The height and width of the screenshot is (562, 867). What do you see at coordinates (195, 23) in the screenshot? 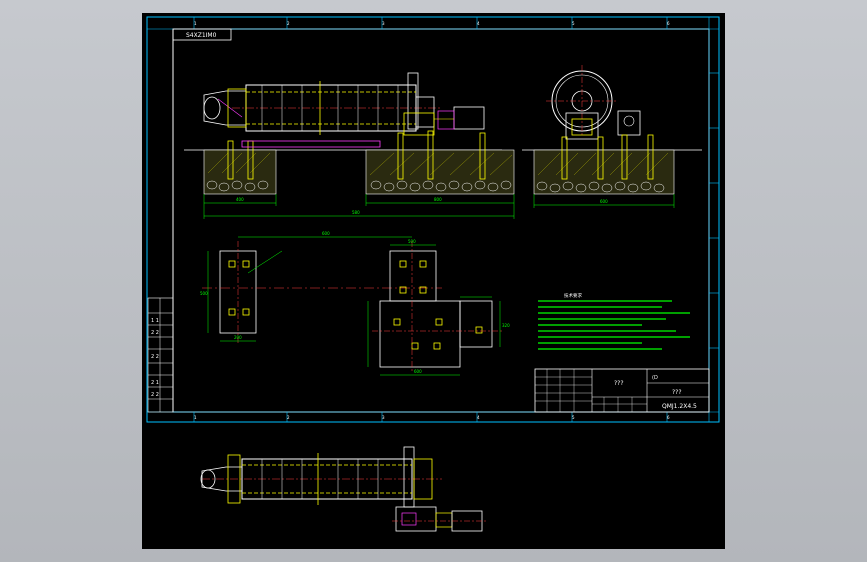
I see `zone-top-1: 1` at bounding box center [195, 23].